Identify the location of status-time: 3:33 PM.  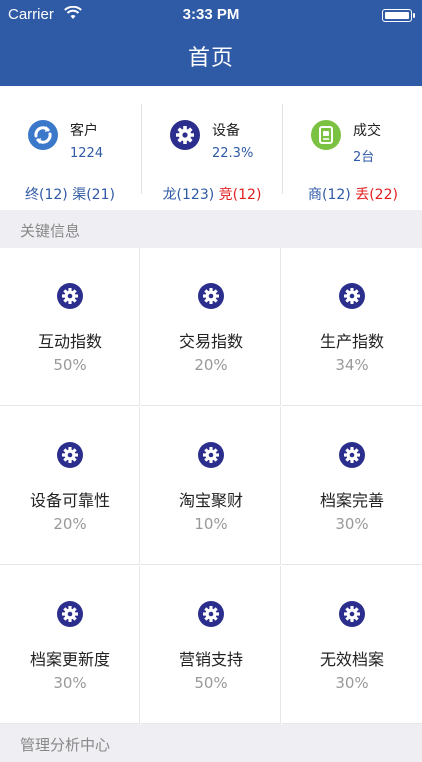
(211, 14).